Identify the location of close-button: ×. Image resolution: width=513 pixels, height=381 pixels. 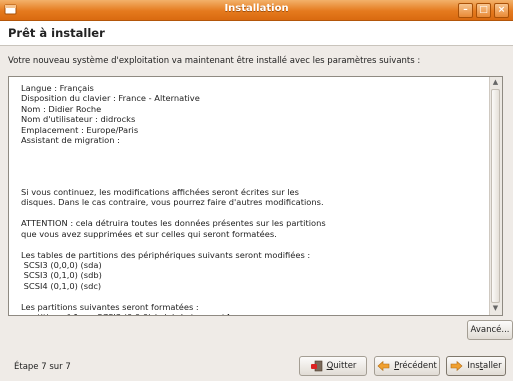
(501, 10).